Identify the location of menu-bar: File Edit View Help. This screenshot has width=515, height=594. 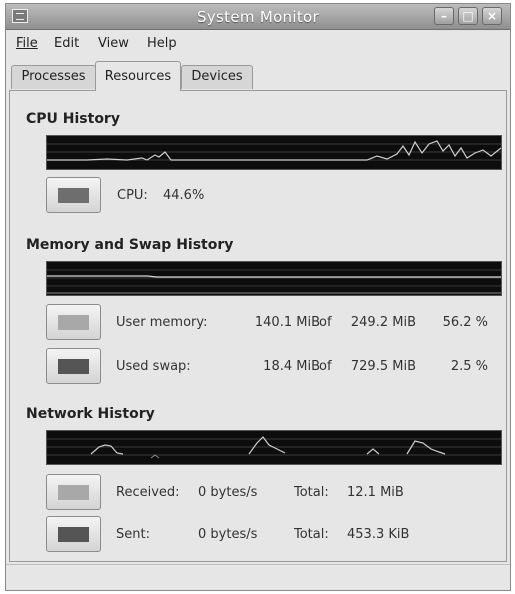
(258, 44).